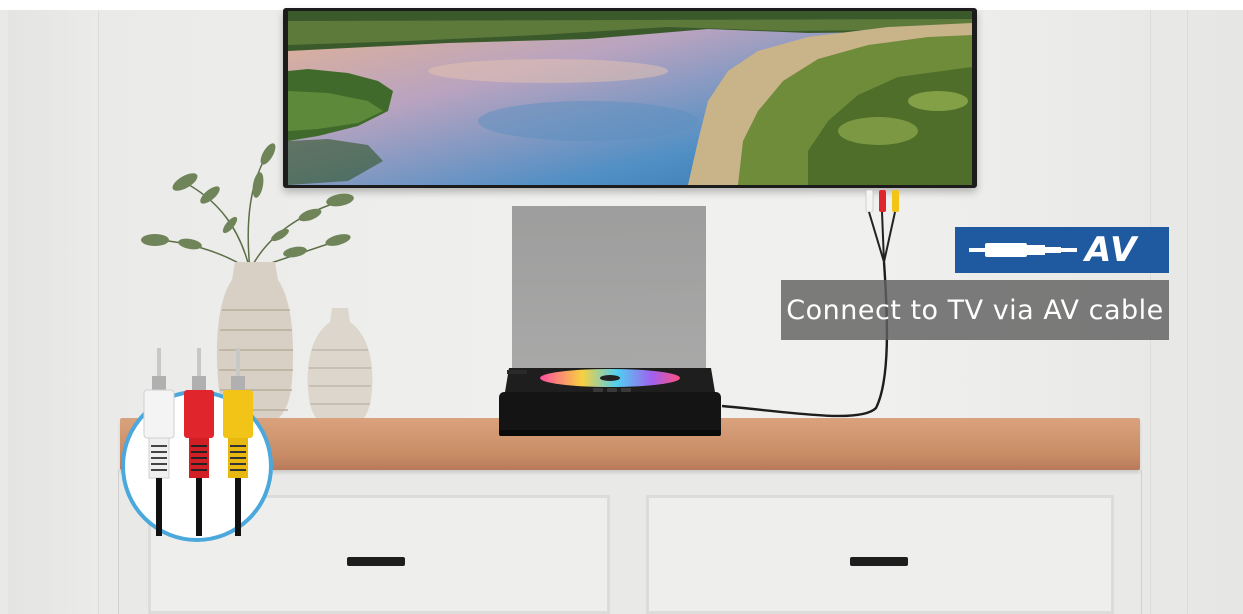  I want to click on red-plug-icon, so click(882, 201).